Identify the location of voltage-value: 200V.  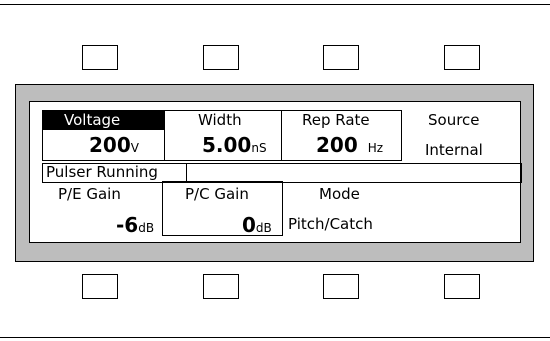
(114, 146).